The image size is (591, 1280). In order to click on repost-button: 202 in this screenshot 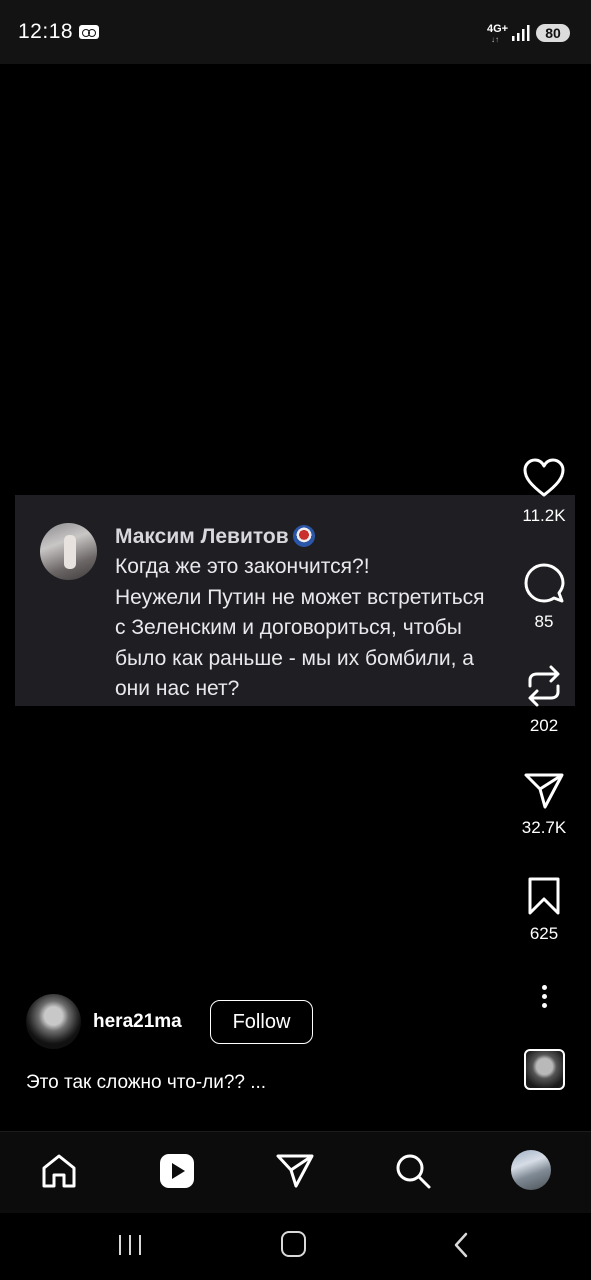, I will do `click(544, 700)`.